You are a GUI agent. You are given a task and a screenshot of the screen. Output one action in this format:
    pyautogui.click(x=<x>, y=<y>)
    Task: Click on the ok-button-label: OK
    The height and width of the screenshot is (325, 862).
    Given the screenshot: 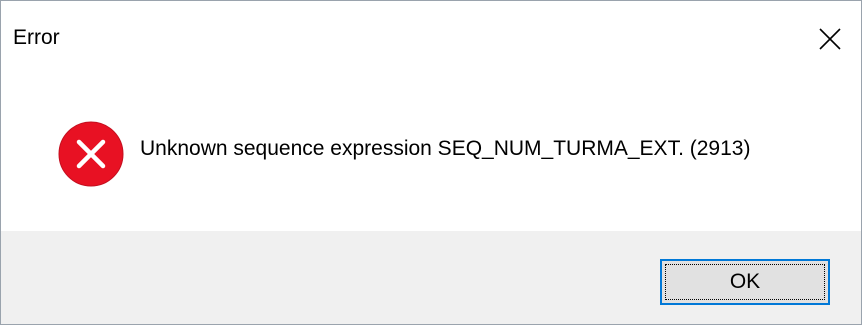 What is the action you would take?
    pyautogui.click(x=745, y=281)
    